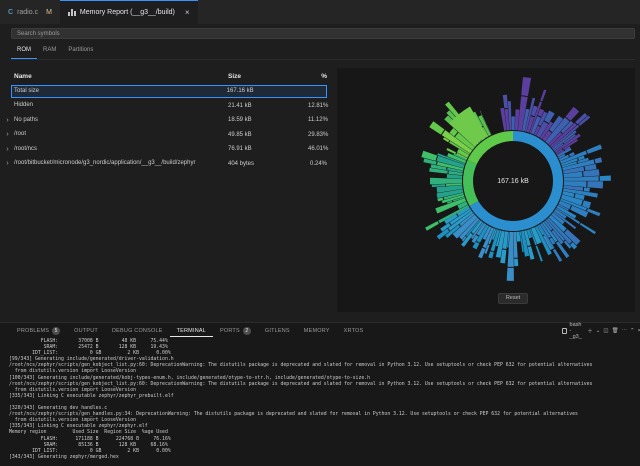  What do you see at coordinates (513, 298) in the screenshot?
I see `reset-button: Reset` at bounding box center [513, 298].